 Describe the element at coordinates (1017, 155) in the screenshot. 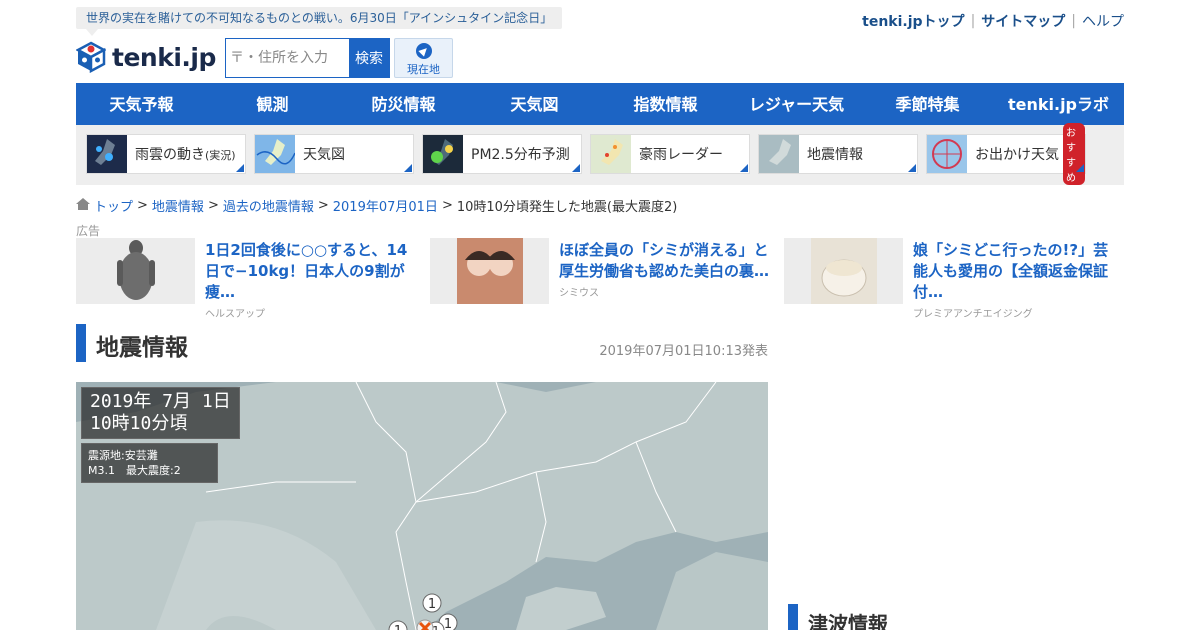

I see `tile-label: お出かけ天気` at that location.